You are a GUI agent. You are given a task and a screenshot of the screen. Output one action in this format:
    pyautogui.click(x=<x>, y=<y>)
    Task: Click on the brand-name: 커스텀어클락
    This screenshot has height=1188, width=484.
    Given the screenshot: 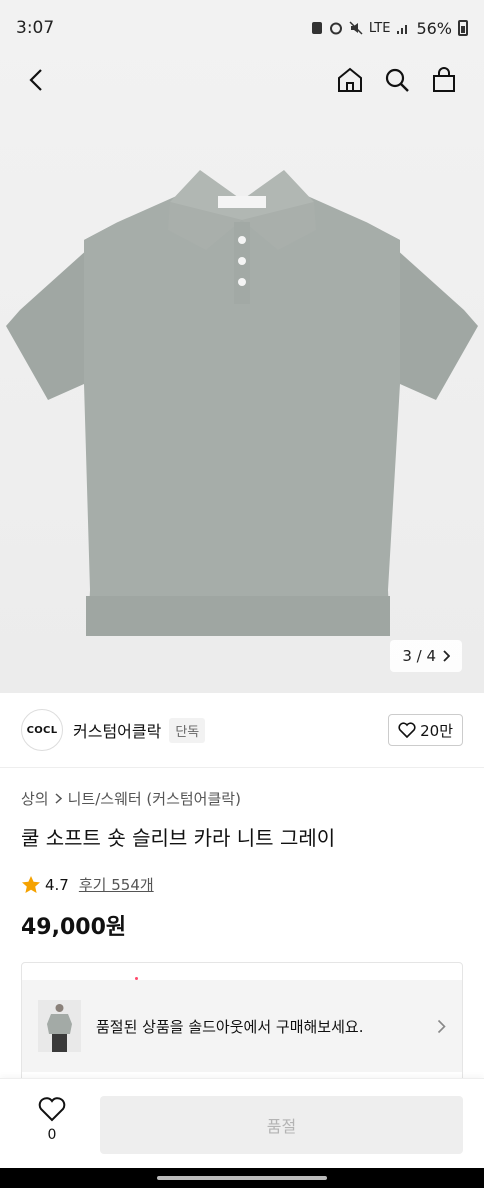 What is the action you would take?
    pyautogui.click(x=117, y=730)
    